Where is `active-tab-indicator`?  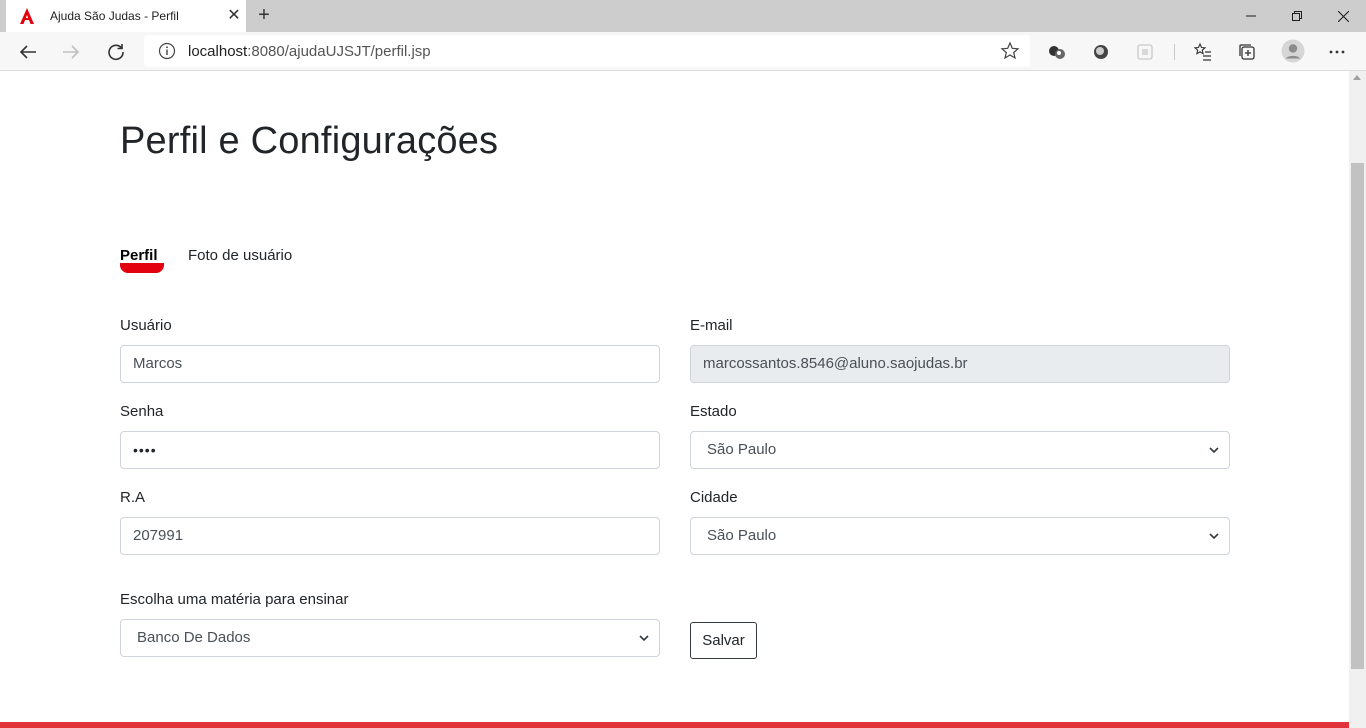 active-tab-indicator is located at coordinates (142, 268).